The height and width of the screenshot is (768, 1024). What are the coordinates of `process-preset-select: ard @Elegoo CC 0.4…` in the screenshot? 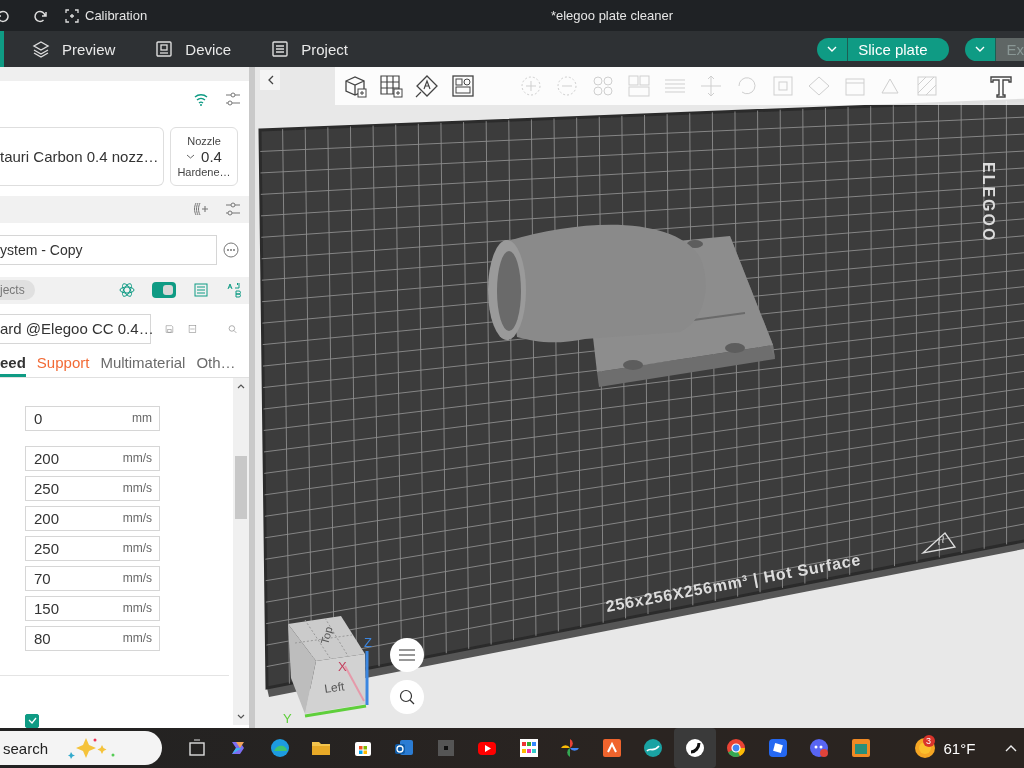 It's located at (75, 329).